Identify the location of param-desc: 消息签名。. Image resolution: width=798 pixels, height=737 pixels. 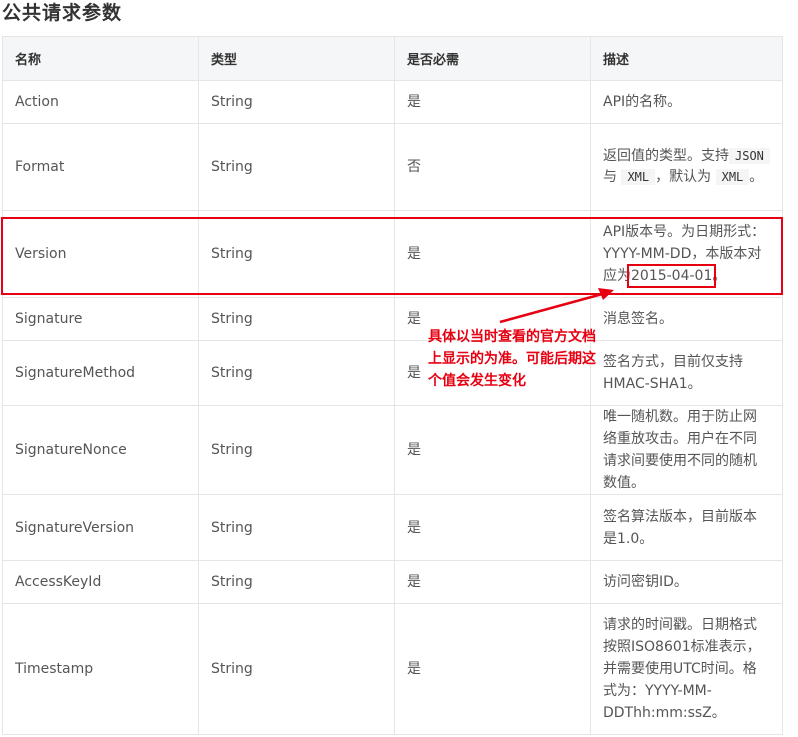
(686, 319).